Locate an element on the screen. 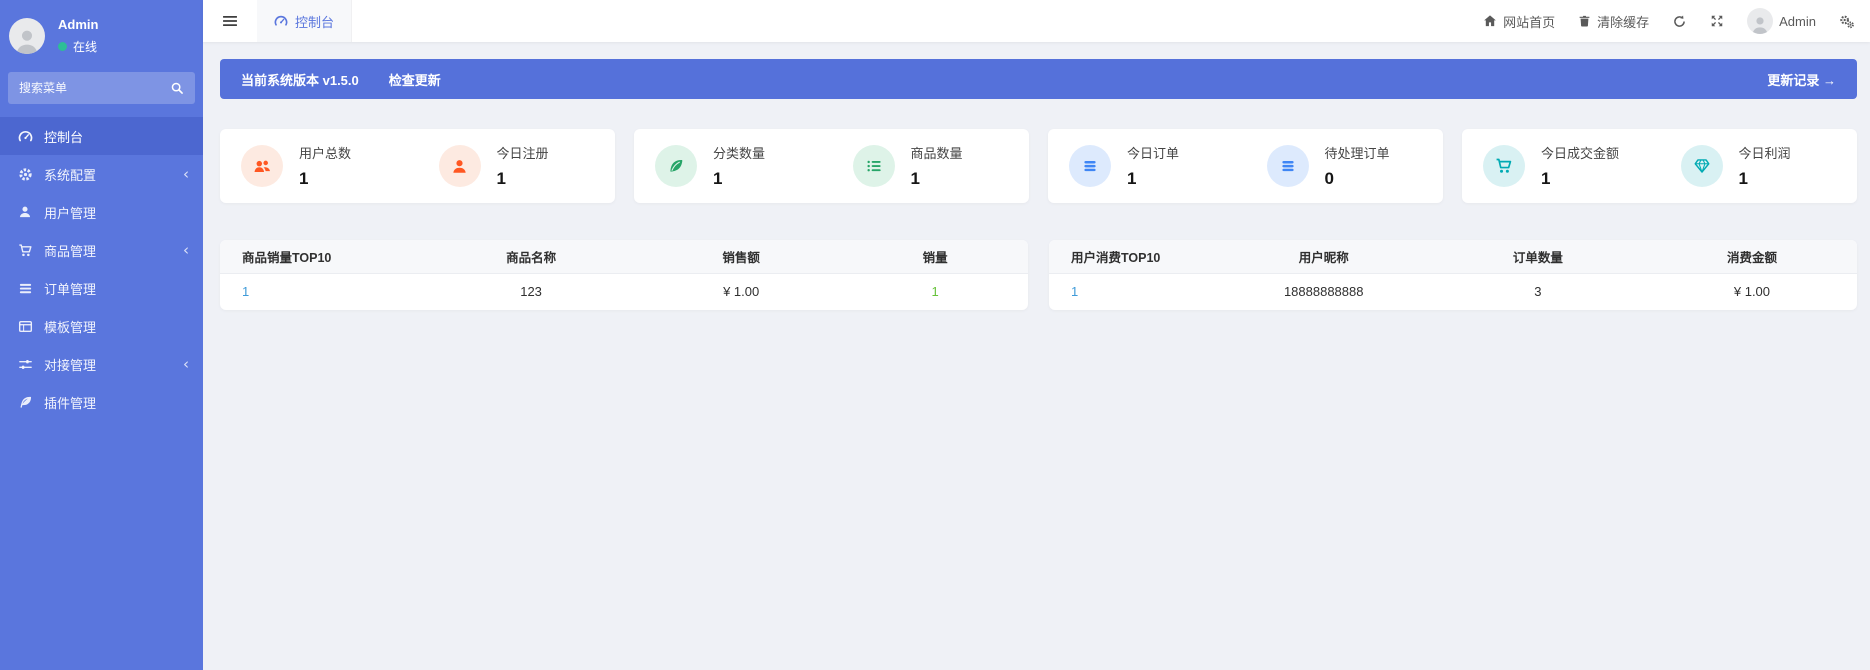 The height and width of the screenshot is (670, 1870). stat-card-revenue: 今日成交金额 1 今日利润 1 is located at coordinates (1659, 166).